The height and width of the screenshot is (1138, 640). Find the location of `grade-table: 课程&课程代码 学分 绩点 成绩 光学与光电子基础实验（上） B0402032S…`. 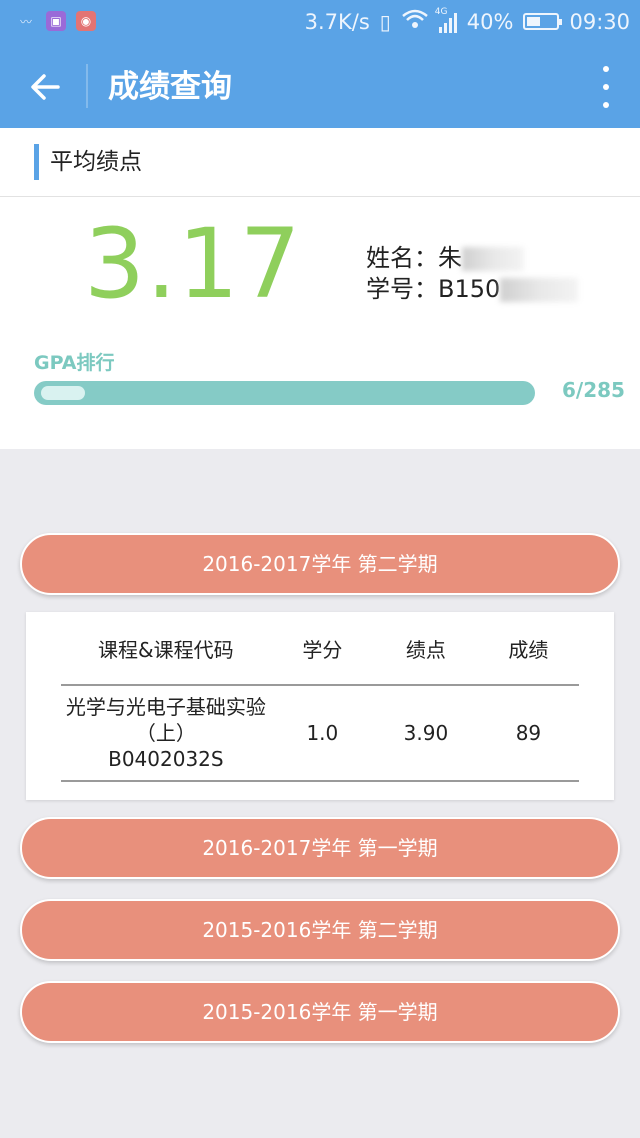

grade-table: 课程&课程代码 学分 绩点 成绩 光学与光电子基础实验（上） B0402032S… is located at coordinates (320, 697).